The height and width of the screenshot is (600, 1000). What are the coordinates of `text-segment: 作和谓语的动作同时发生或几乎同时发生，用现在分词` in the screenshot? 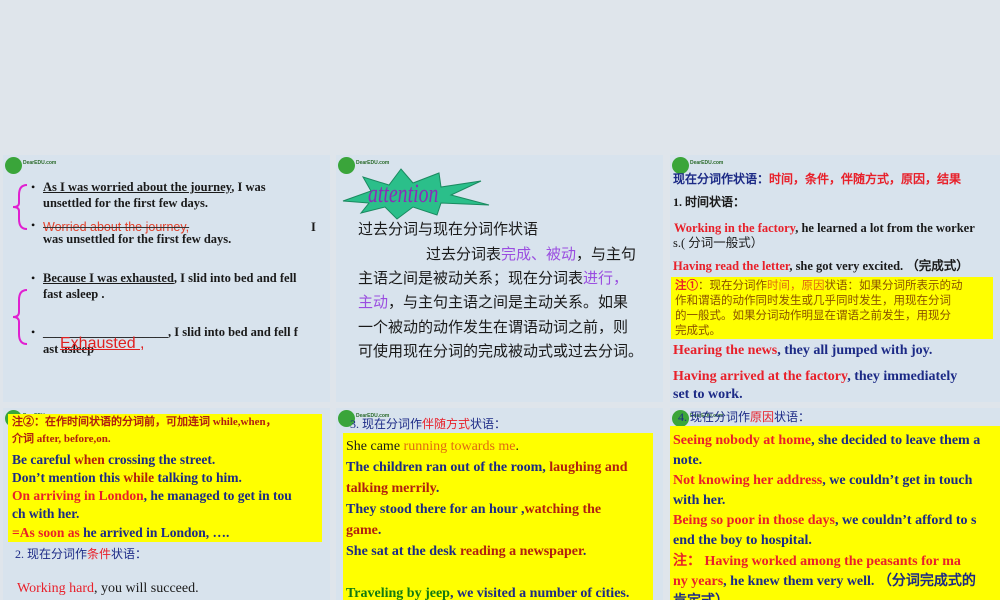 It's located at (813, 301).